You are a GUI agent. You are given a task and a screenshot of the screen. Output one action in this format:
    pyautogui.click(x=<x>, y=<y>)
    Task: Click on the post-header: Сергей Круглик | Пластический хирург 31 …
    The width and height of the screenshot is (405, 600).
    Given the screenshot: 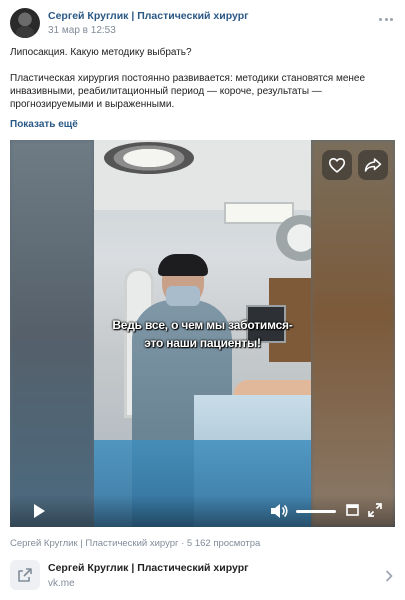 What is the action you would take?
    pyautogui.click(x=202, y=20)
    